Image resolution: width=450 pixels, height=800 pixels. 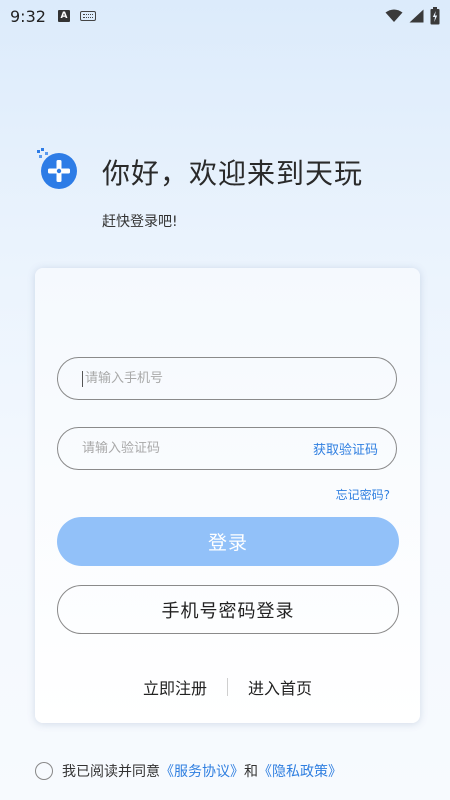 What do you see at coordinates (175, 687) in the screenshot?
I see `register-link: 立即注册` at bounding box center [175, 687].